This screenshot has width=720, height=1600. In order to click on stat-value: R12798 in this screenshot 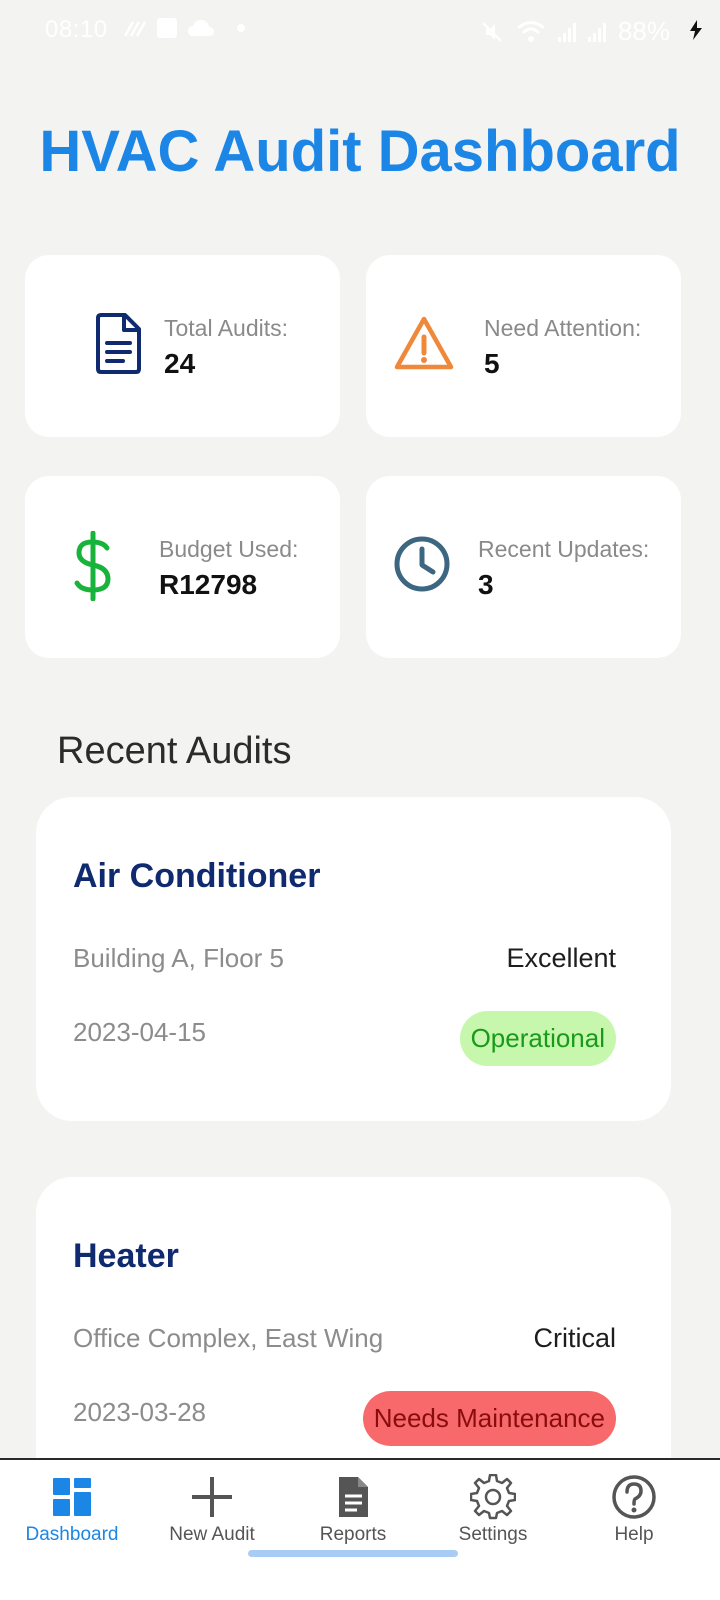, I will do `click(208, 584)`.